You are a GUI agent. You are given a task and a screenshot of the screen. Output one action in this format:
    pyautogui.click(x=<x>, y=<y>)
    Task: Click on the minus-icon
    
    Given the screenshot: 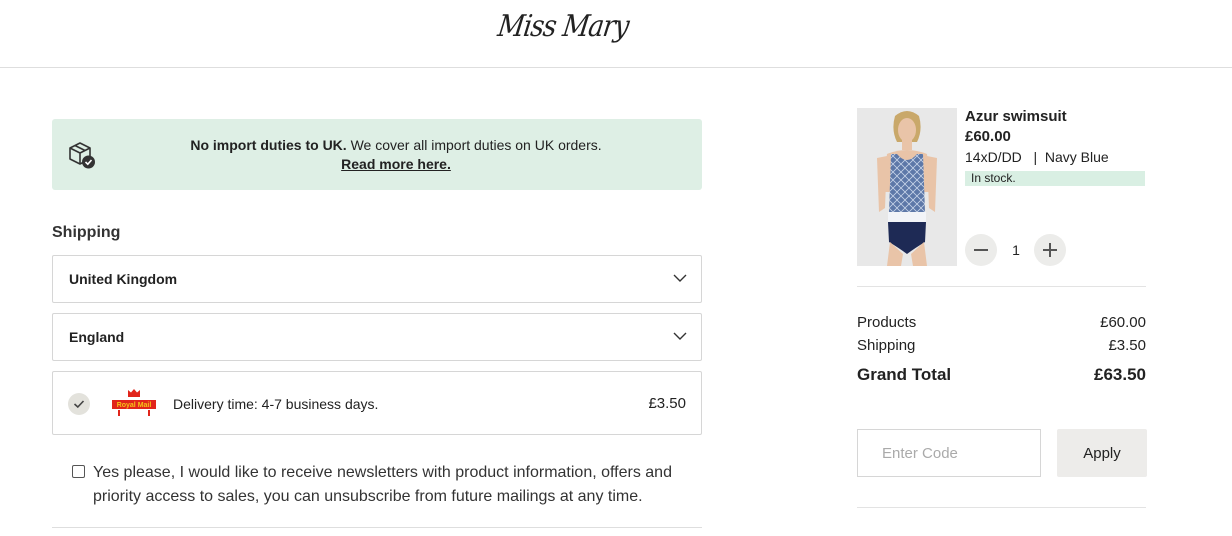 What is the action you would take?
    pyautogui.click(x=981, y=250)
    